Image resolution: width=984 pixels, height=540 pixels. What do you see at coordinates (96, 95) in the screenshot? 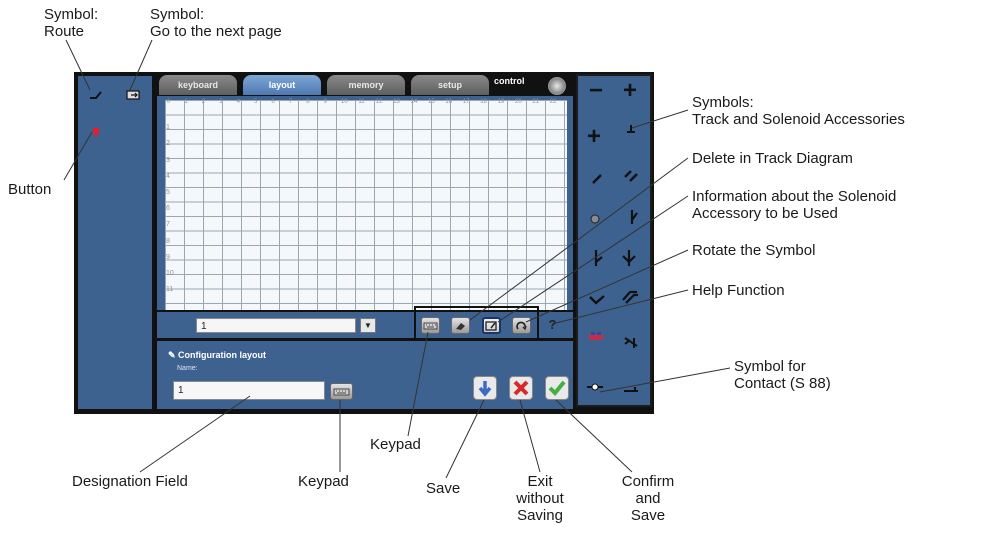
I see `route-icon` at bounding box center [96, 95].